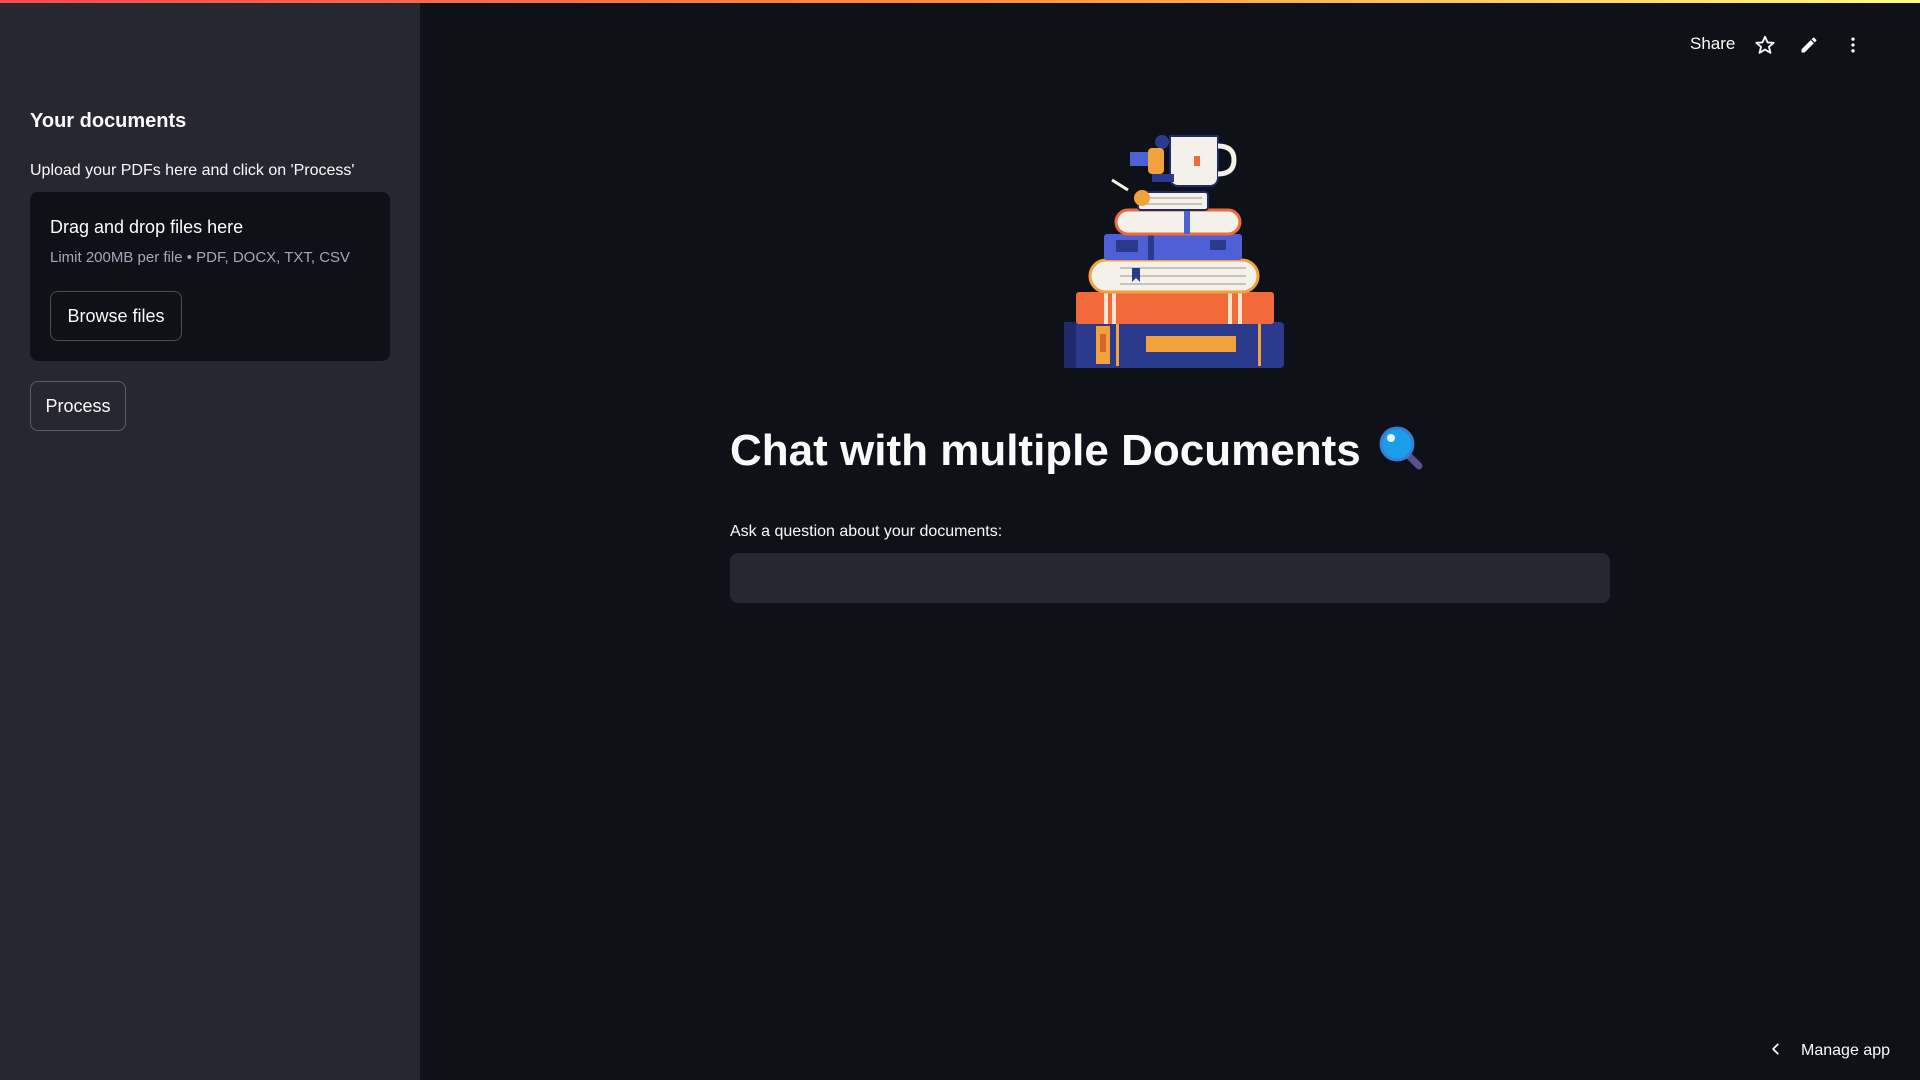  I want to click on question-label: Ask a question about your documents:, so click(866, 531).